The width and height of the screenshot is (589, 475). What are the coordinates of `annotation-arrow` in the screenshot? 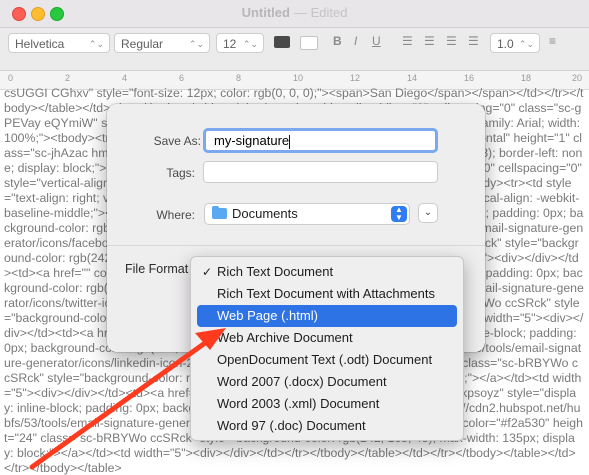 It's located at (127, 399).